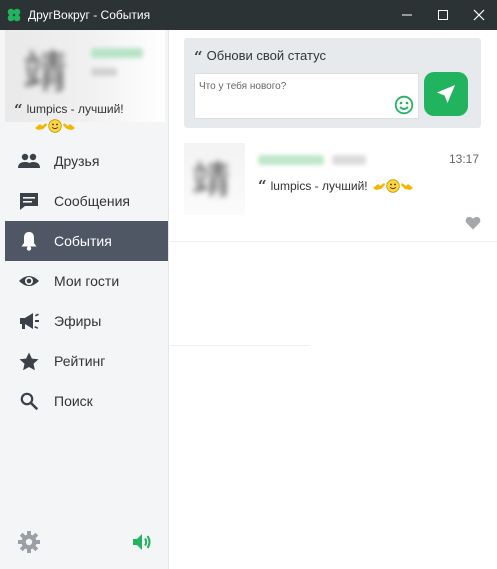 The width and height of the screenshot is (497, 569). I want to click on sidebar-item-label: События, so click(83, 241).